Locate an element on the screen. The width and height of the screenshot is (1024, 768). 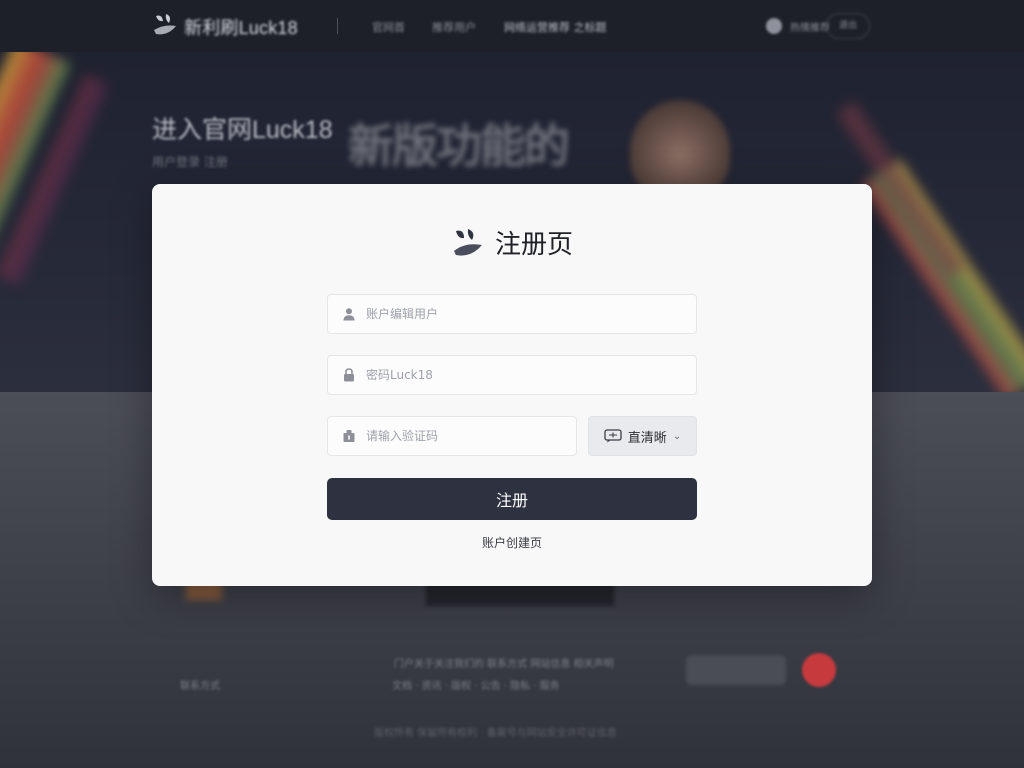
password-field is located at coordinates (512, 375).